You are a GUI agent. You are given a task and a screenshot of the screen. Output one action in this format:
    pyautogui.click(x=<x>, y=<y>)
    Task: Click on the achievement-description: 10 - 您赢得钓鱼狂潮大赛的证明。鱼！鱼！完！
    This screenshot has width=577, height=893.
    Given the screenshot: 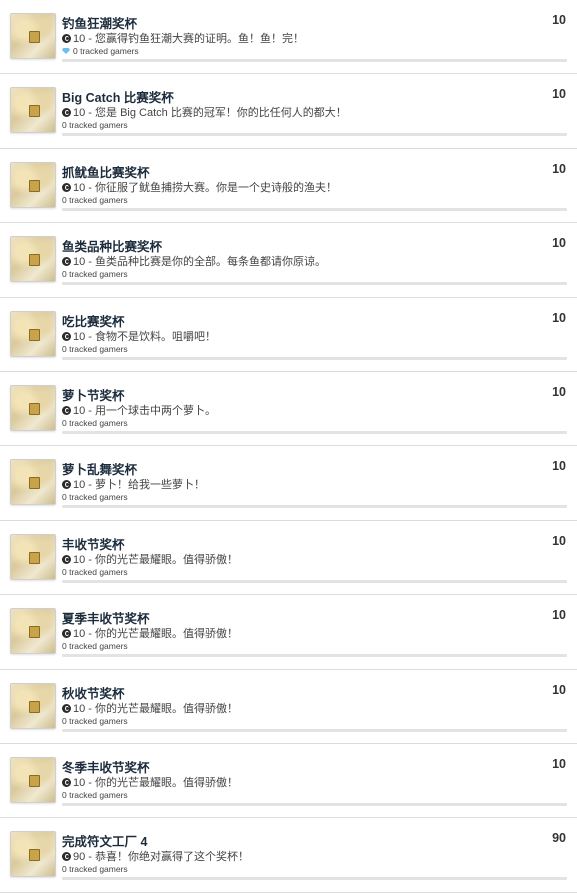 What is the action you would take?
    pyautogui.click(x=183, y=38)
    